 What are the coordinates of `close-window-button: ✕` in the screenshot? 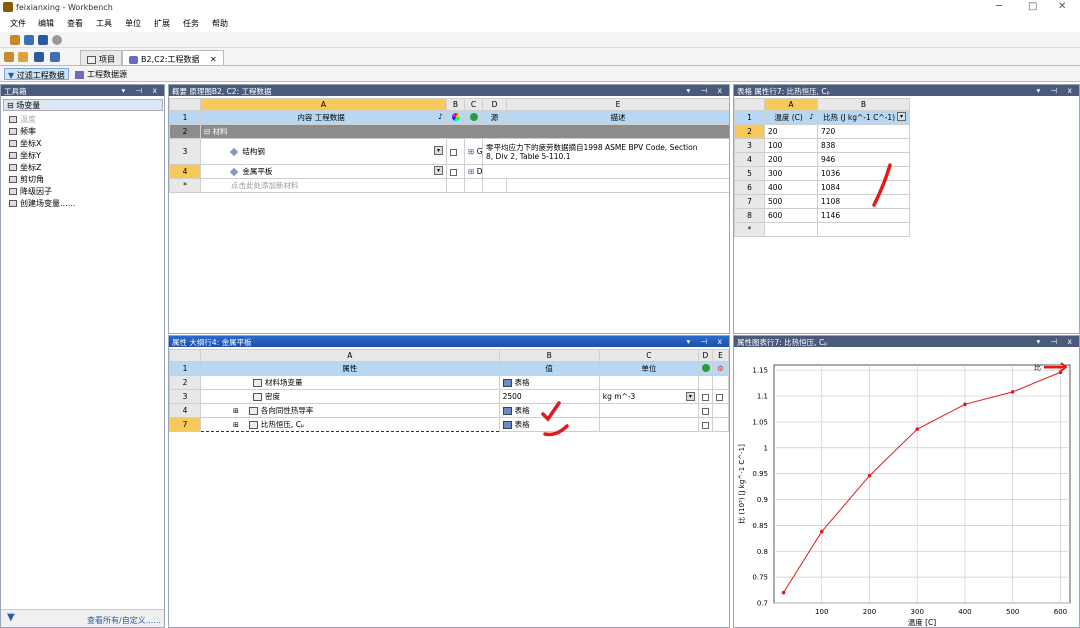 It's located at (1062, 6).